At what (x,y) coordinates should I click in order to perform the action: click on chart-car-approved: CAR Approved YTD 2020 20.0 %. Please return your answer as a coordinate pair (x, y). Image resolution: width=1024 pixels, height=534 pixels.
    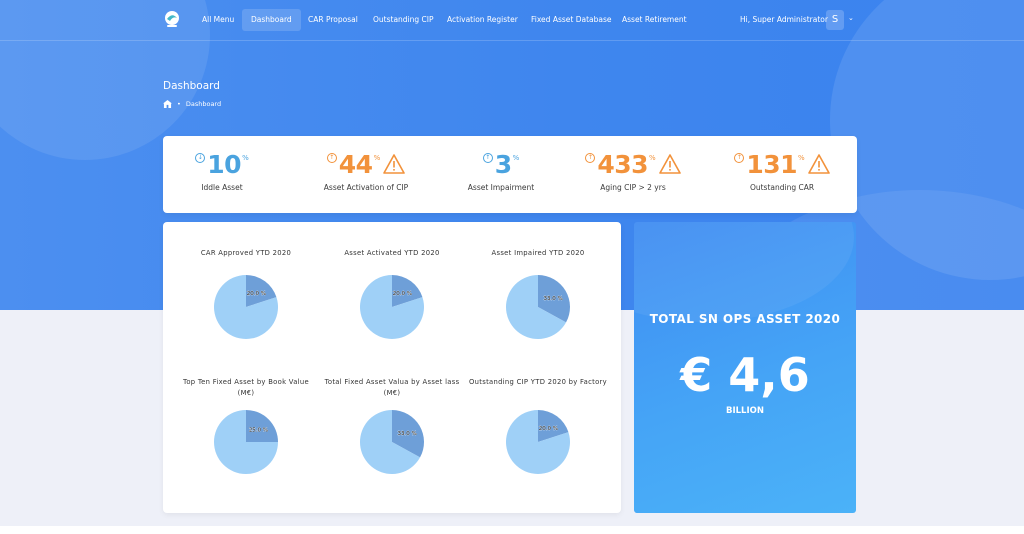
    Looking at the image, I should click on (246, 295).